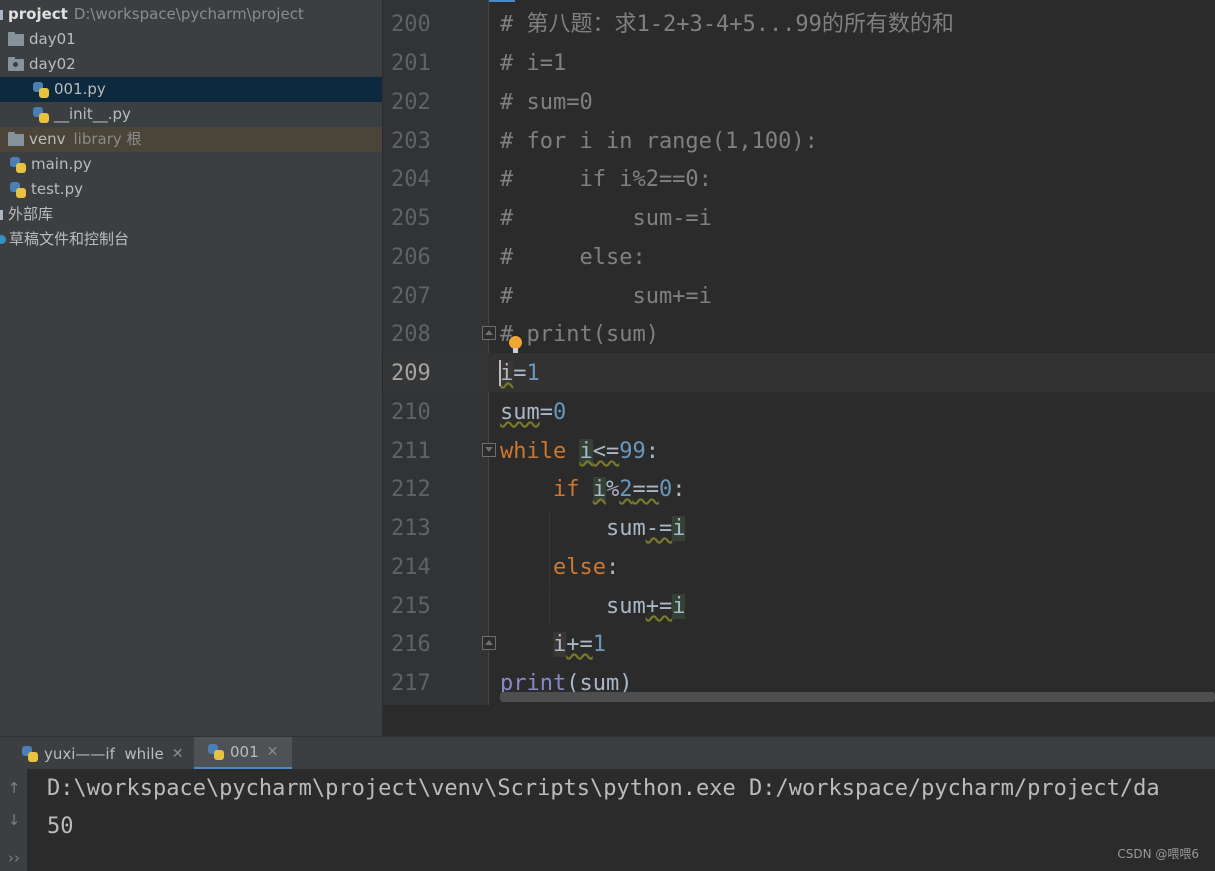 This screenshot has width=1215, height=871. Describe the element at coordinates (14, 788) in the screenshot. I see `scroll-up-icon: ↑` at that location.